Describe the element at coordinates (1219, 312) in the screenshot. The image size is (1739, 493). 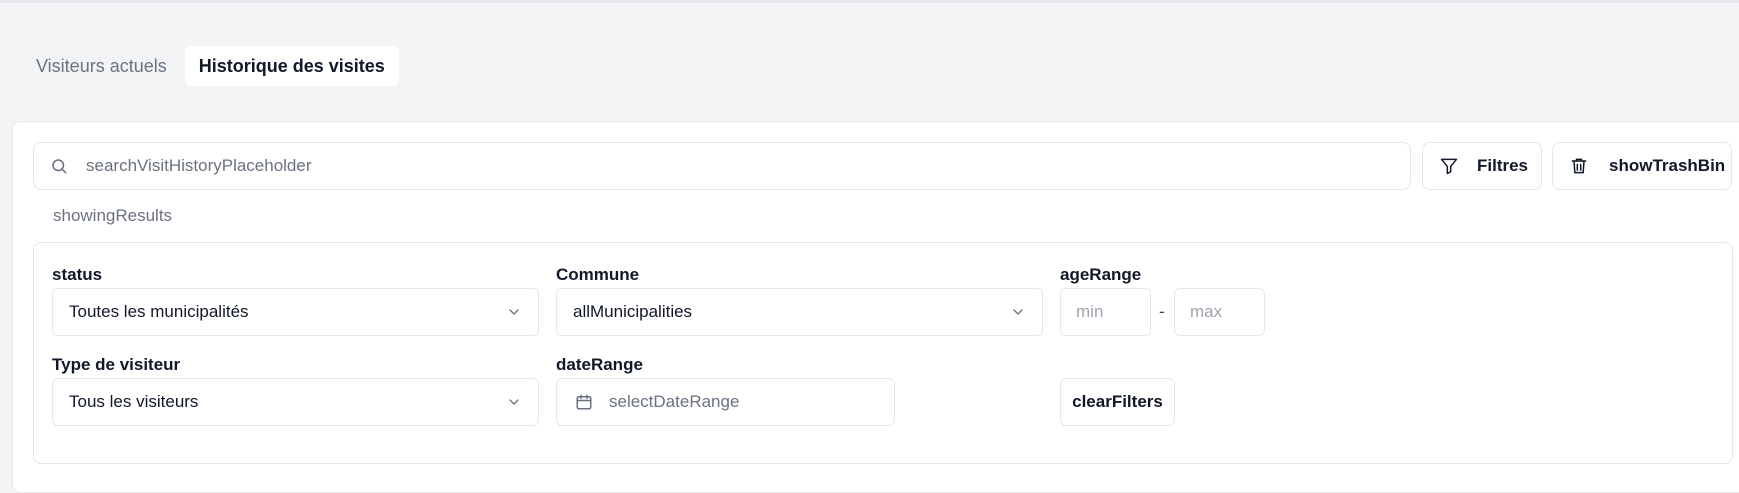
I see `age-max-input` at that location.